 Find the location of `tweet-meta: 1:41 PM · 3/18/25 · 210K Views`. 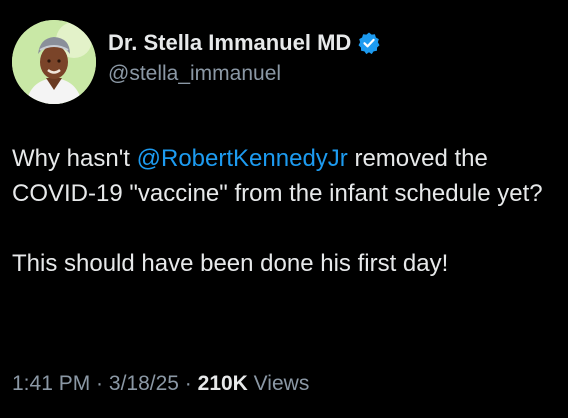

tweet-meta: 1:41 PM · 3/18/25 · 210K Views is located at coordinates (160, 384).